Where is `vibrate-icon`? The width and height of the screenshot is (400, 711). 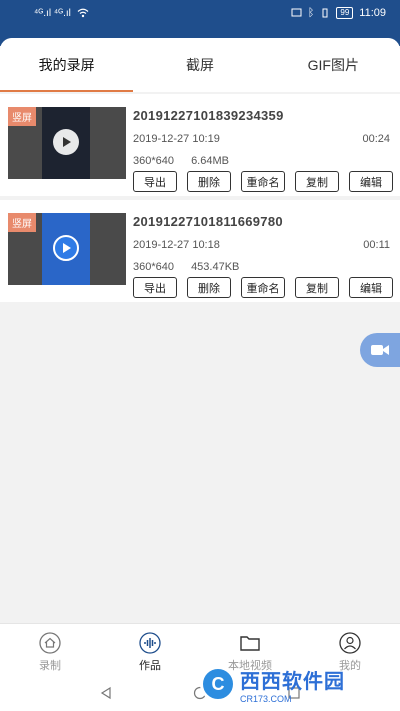 vibrate-icon is located at coordinates (325, 13).